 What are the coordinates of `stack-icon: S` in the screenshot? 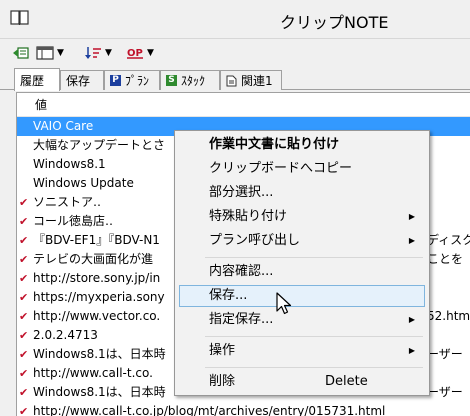 It's located at (171, 80).